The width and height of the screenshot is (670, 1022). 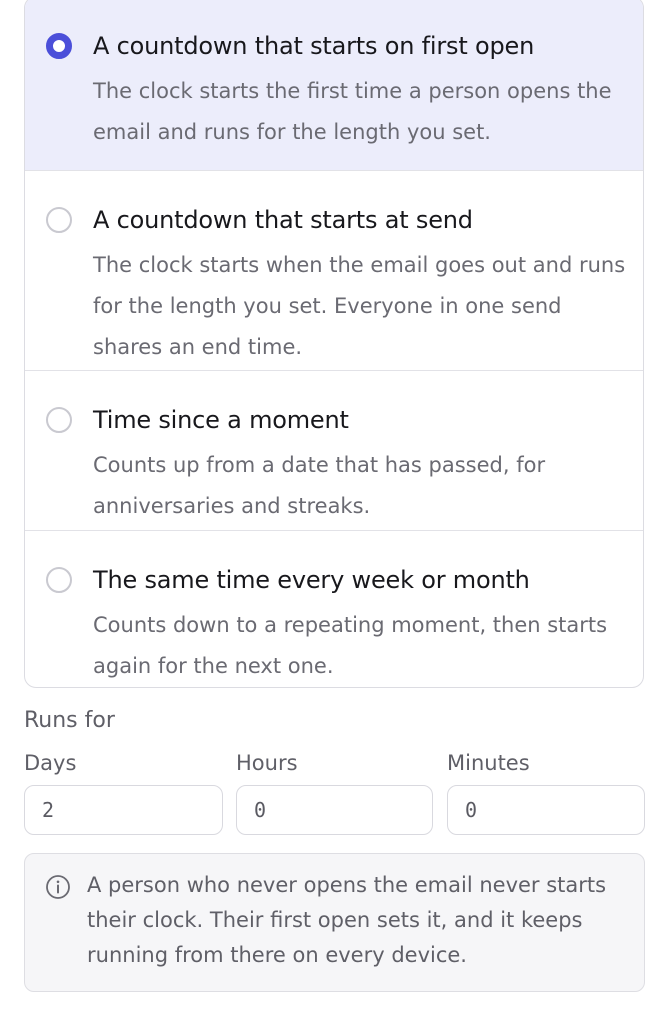 What do you see at coordinates (50, 763) in the screenshot?
I see `days-label: Days` at bounding box center [50, 763].